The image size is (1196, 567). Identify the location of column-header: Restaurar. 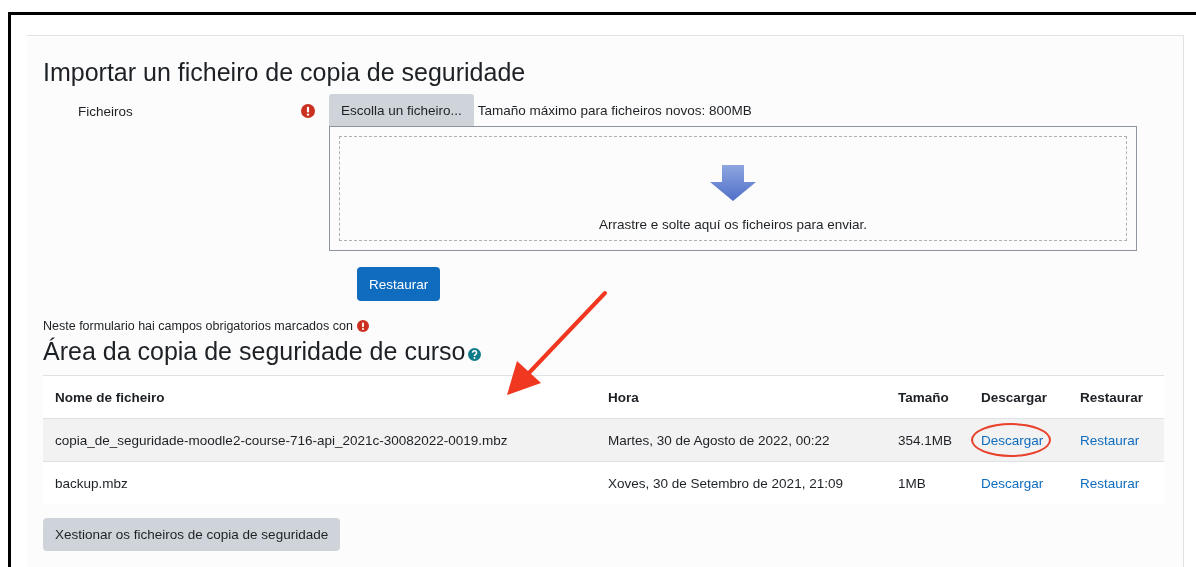
(1112, 397).